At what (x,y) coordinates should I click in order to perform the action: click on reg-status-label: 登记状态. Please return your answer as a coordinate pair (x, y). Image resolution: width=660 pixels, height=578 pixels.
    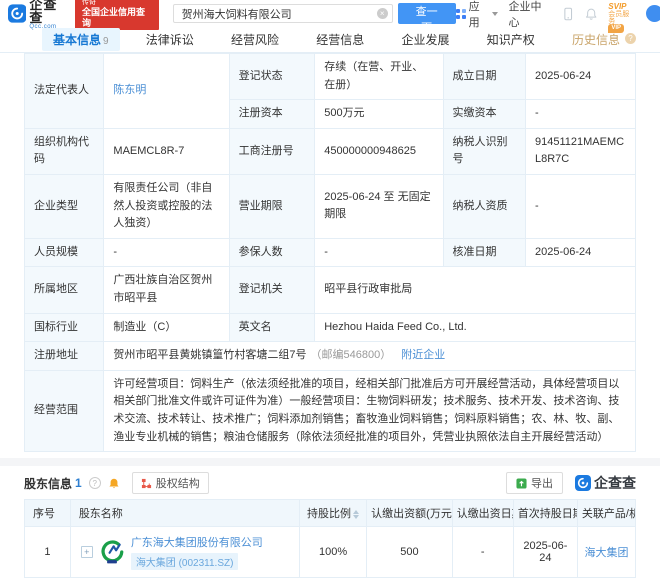
    Looking at the image, I should click on (272, 76).